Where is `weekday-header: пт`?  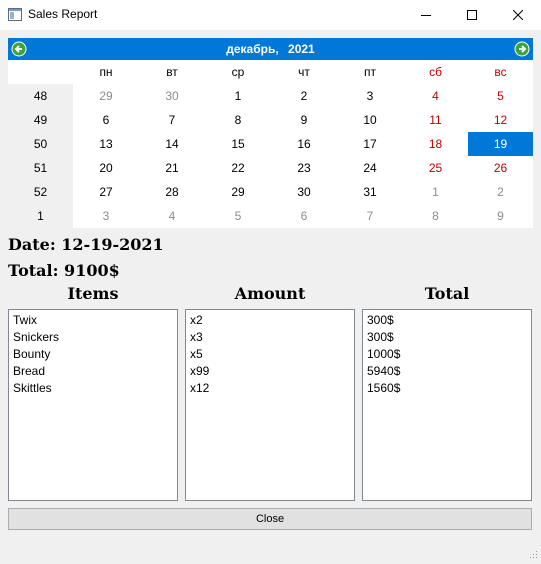 weekday-header: пт is located at coordinates (370, 72).